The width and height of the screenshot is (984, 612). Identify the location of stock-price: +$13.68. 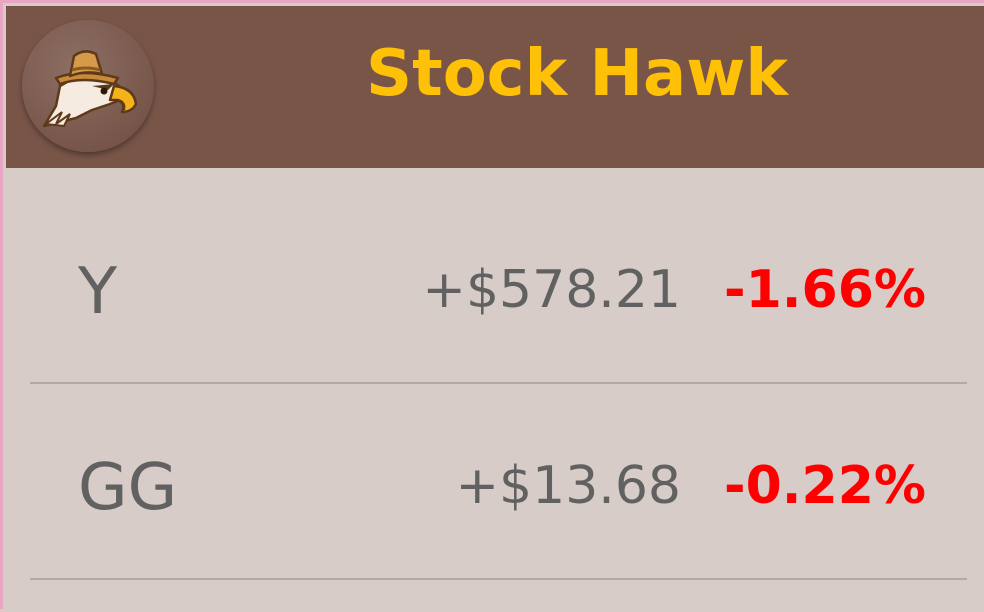
(568, 486).